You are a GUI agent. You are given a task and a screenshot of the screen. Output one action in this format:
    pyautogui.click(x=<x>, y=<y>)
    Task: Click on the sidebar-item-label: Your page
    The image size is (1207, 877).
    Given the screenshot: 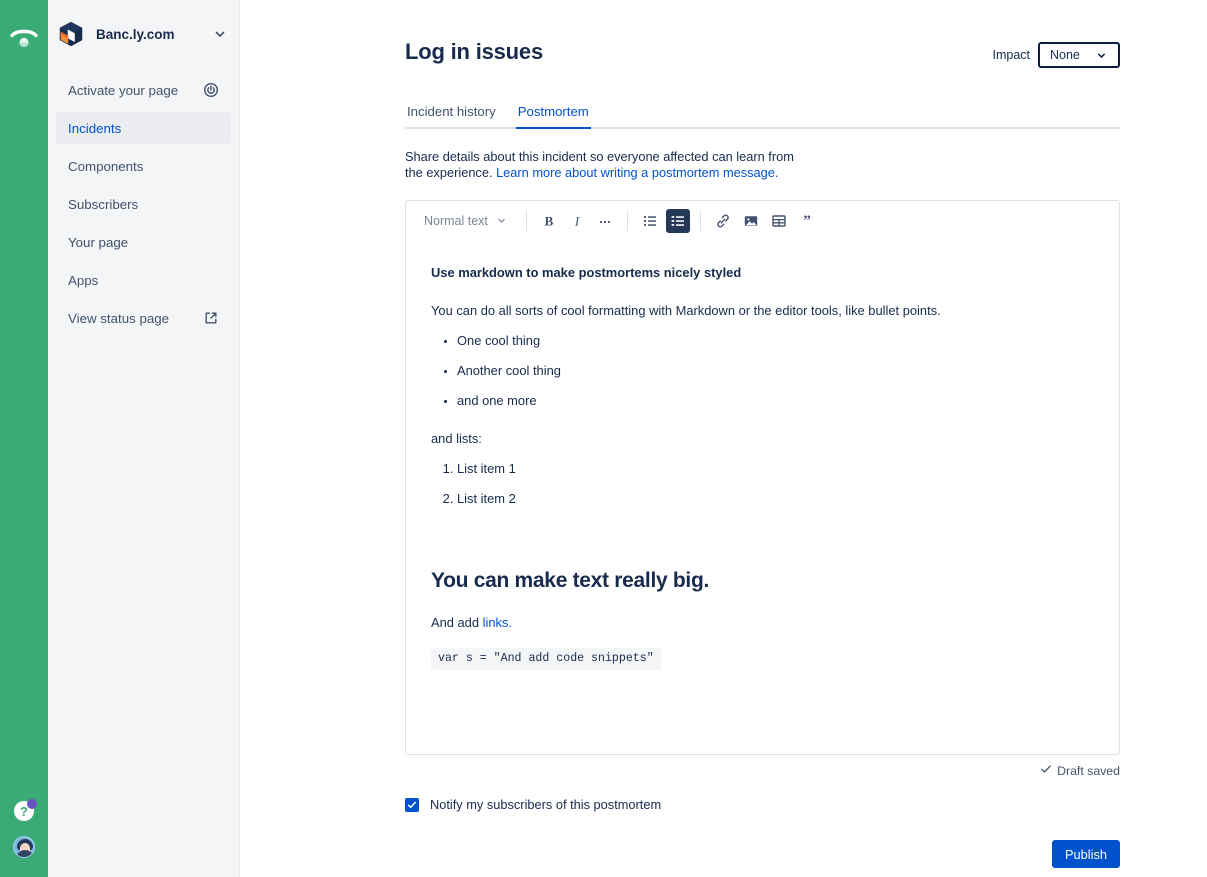 What is the action you would take?
    pyautogui.click(x=98, y=242)
    